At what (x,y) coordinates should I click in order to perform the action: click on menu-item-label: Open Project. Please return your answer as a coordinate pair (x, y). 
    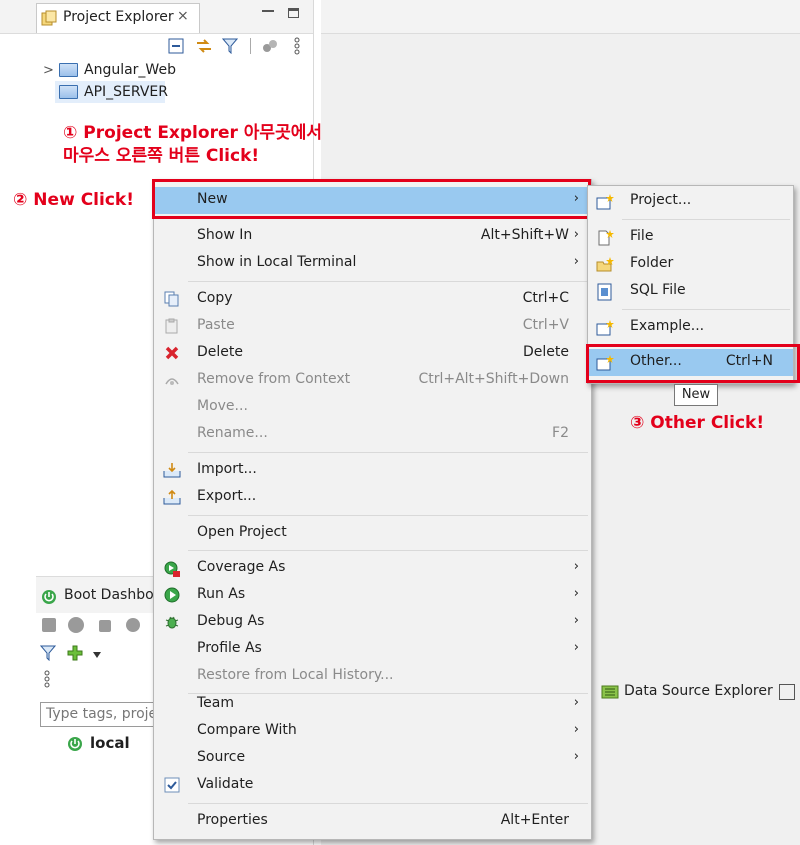
    Looking at the image, I should click on (242, 532).